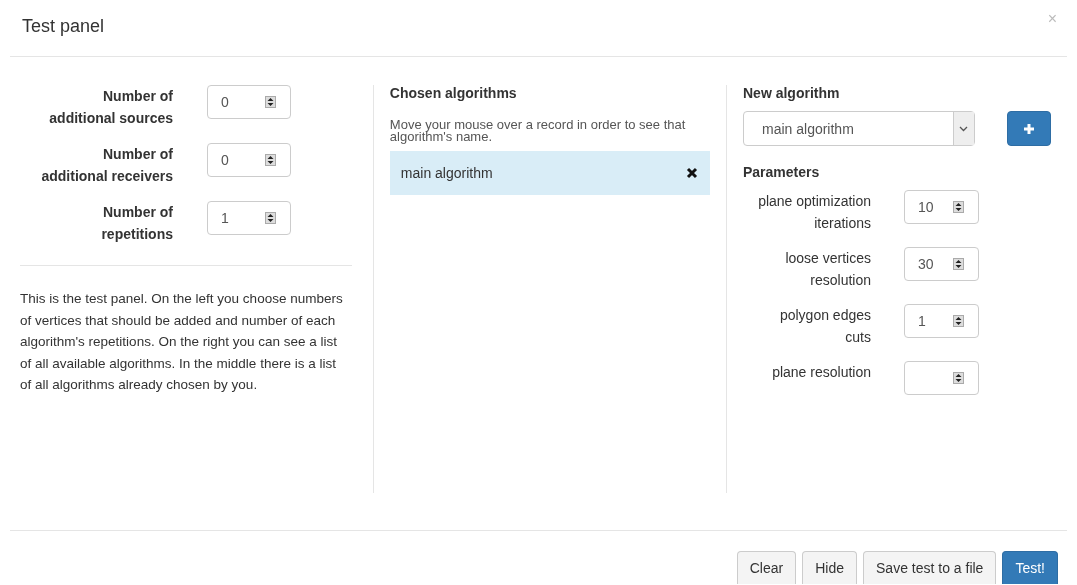 Image resolution: width=1077 pixels, height=585 pixels. I want to click on section-heading: New algorithm, so click(792, 93).